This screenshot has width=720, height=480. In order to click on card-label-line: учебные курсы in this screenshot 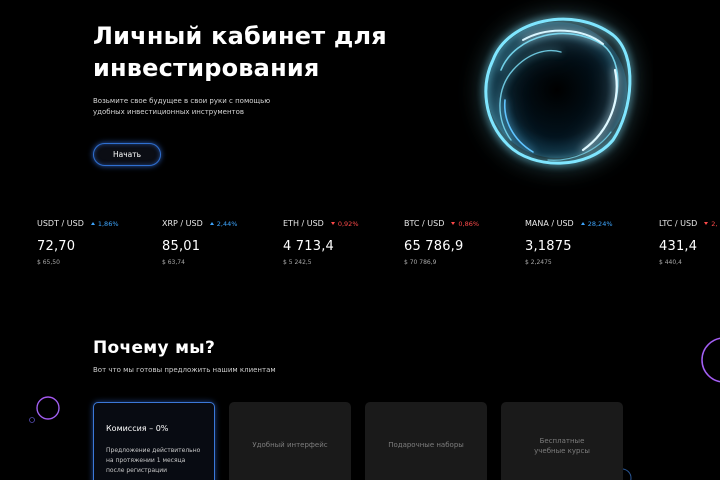, I will do `click(562, 451)`.